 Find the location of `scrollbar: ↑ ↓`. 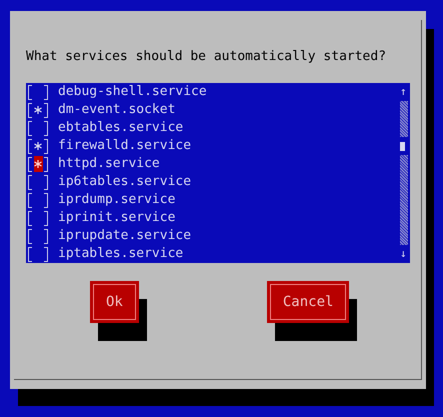

scrollbar: ↑ ↓ is located at coordinates (404, 173).